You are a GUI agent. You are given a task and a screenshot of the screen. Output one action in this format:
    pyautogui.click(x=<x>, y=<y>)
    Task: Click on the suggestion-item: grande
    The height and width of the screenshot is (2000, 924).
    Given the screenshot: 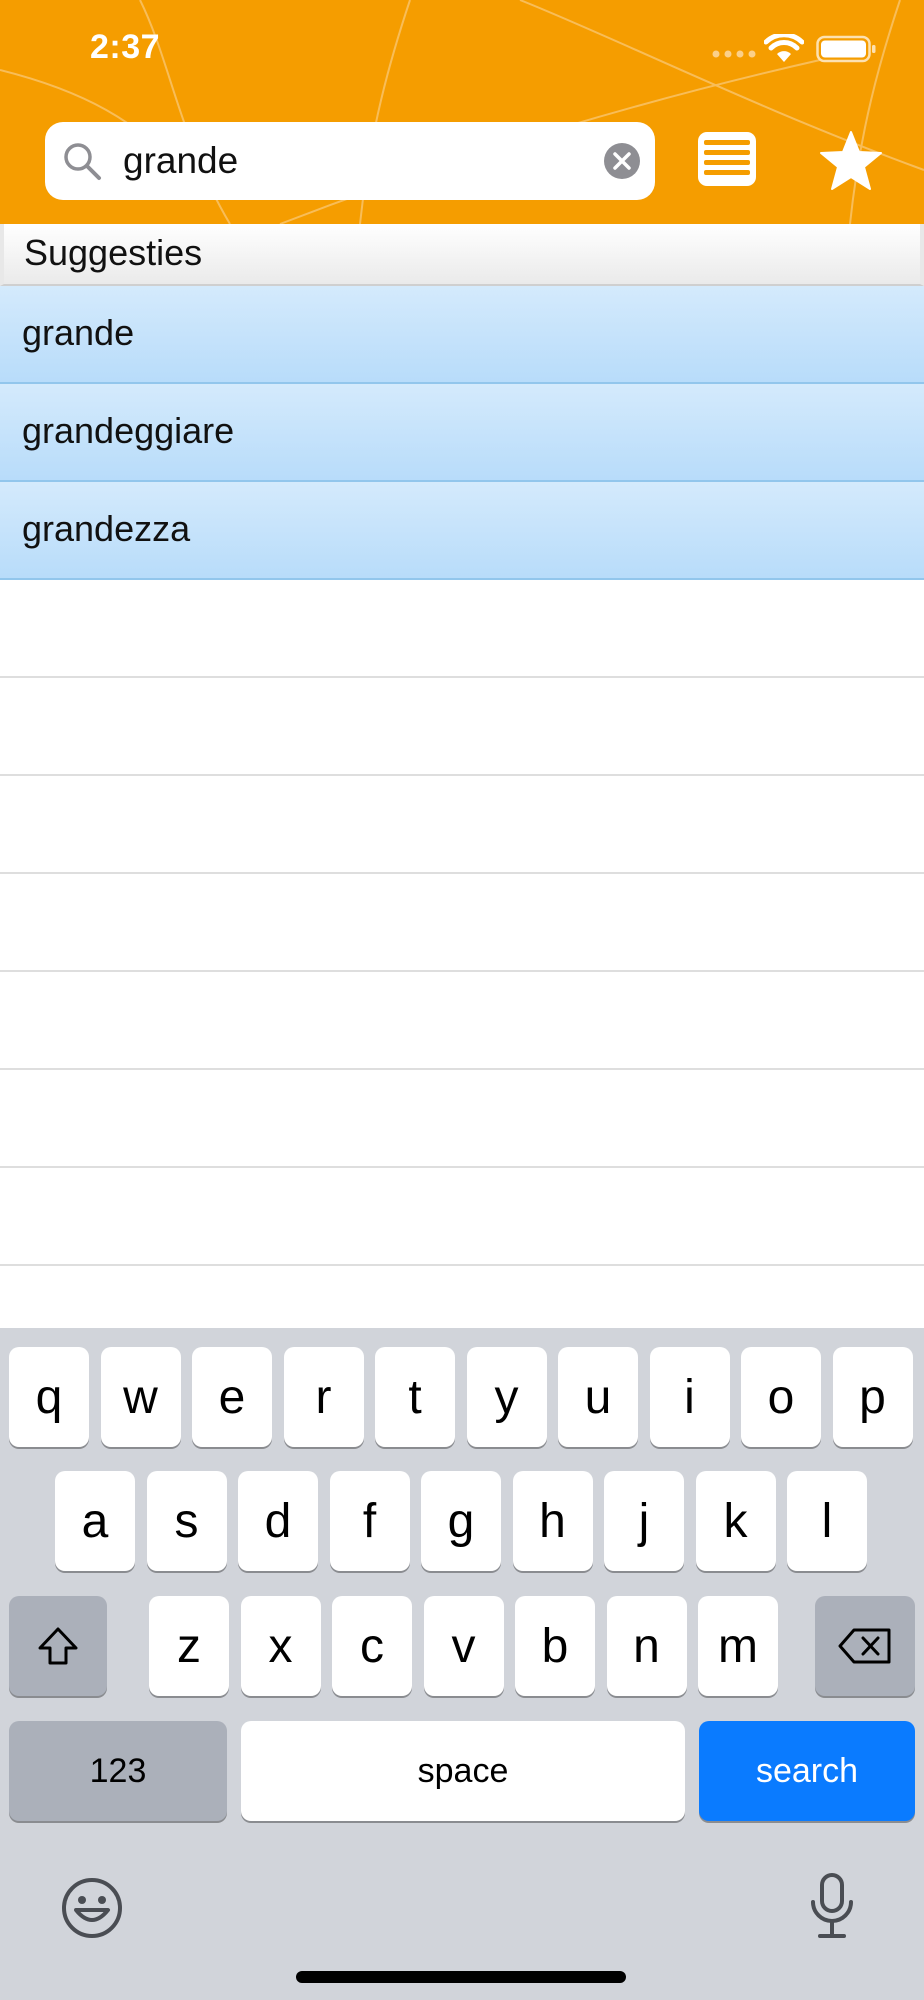 What is the action you would take?
    pyautogui.click(x=462, y=335)
    